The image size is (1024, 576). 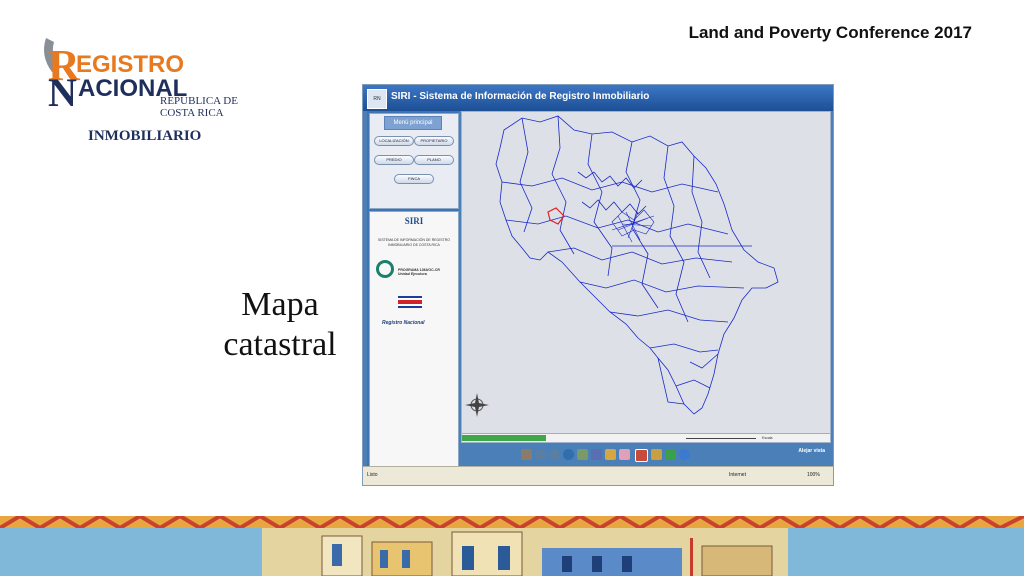 I want to click on decorative-stripes, so click(x=512, y=522).